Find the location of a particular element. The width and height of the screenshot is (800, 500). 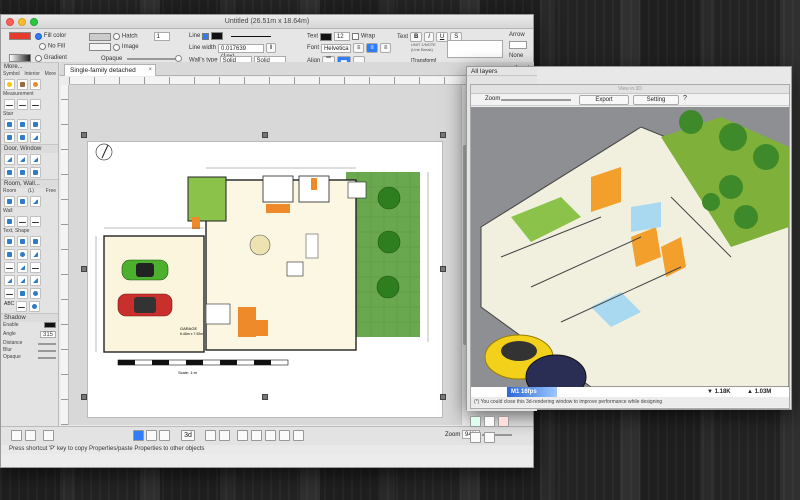

interior-label: Interior is located at coordinates (32, 74).